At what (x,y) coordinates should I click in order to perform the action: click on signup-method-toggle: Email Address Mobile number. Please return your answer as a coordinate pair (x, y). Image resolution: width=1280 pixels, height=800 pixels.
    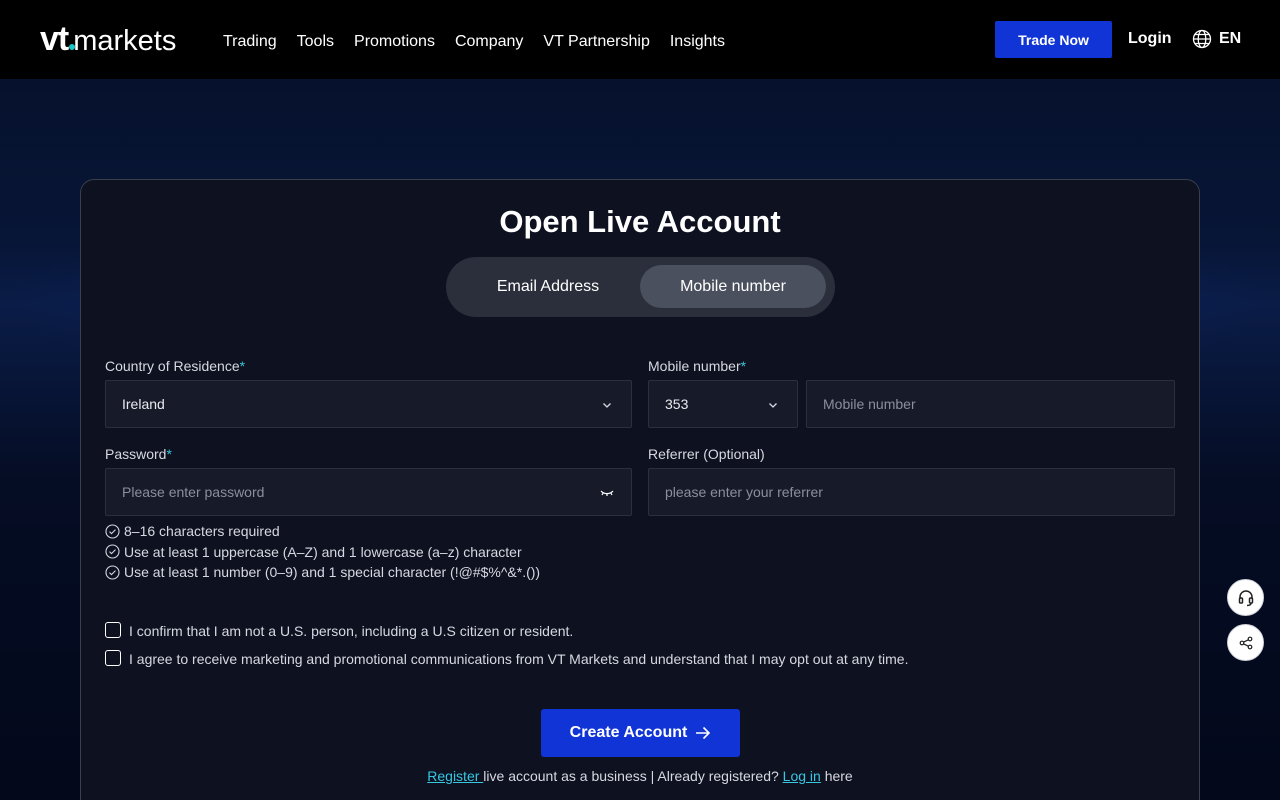
    Looking at the image, I should click on (640, 287).